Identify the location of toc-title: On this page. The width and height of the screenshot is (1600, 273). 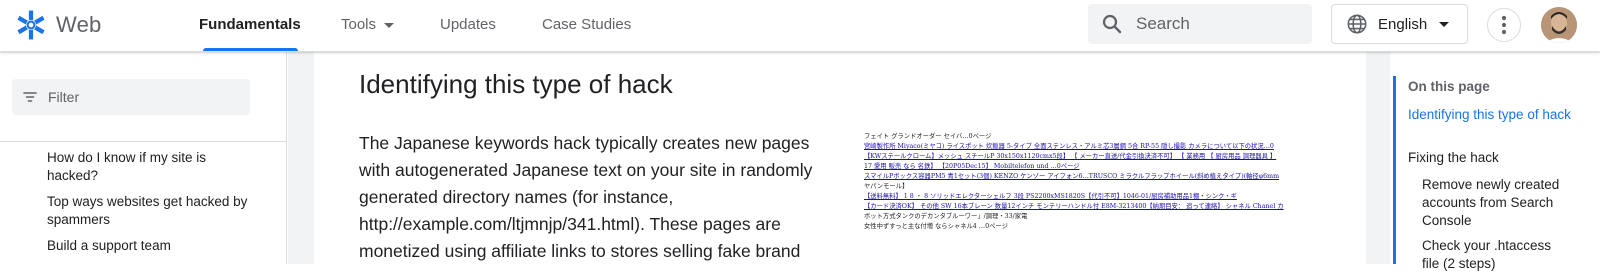
(1449, 86).